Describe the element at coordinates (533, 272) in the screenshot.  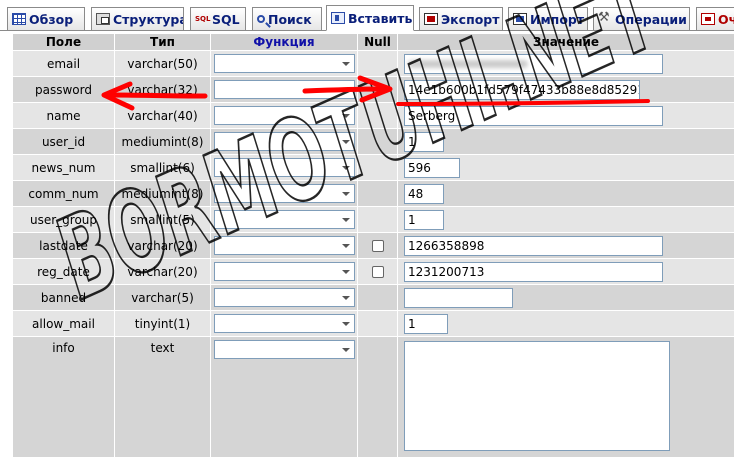
I see `value-input: 1231200713` at that location.